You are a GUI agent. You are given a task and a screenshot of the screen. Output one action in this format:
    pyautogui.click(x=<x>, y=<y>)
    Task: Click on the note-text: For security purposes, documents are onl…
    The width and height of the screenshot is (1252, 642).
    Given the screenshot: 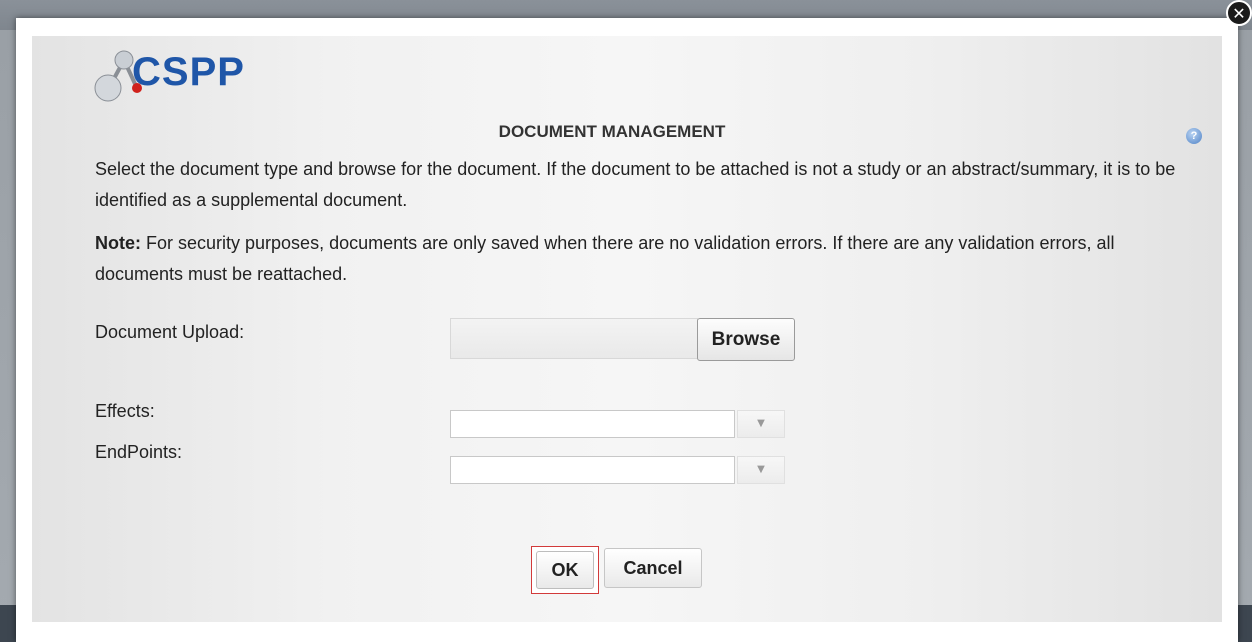 What is the action you would take?
    pyautogui.click(x=605, y=258)
    